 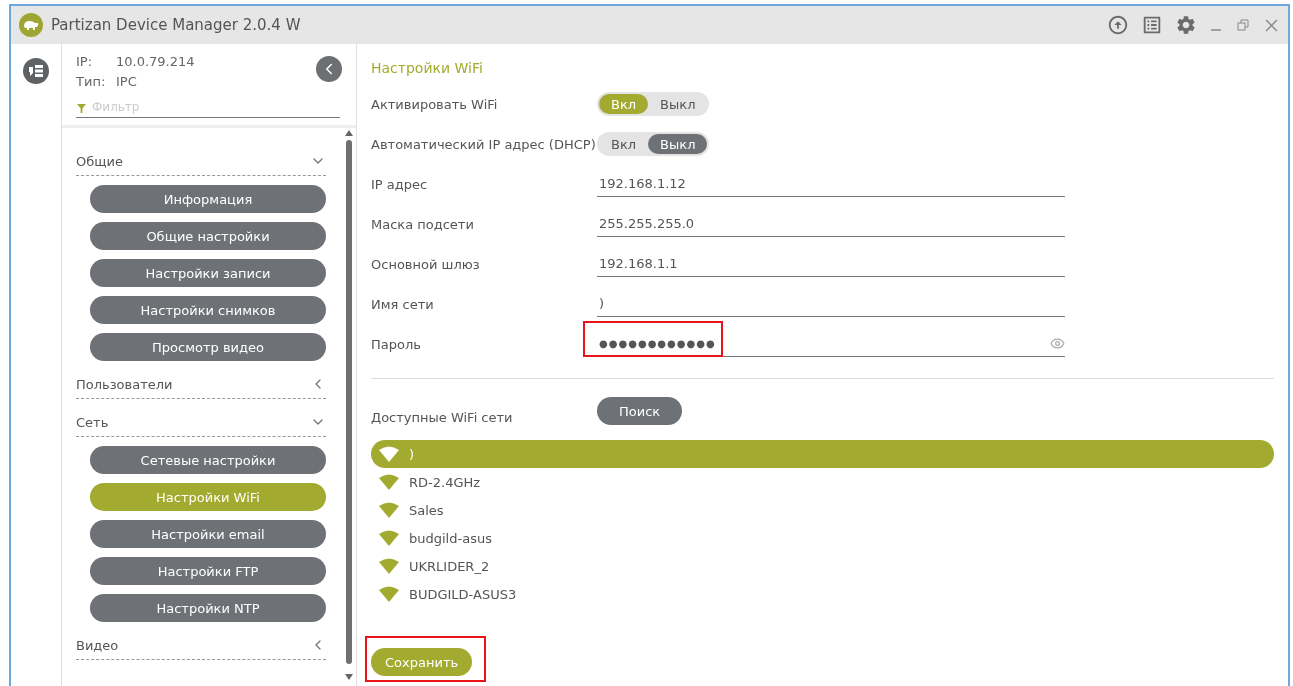 I want to click on device-list-icon, so click(x=36, y=71).